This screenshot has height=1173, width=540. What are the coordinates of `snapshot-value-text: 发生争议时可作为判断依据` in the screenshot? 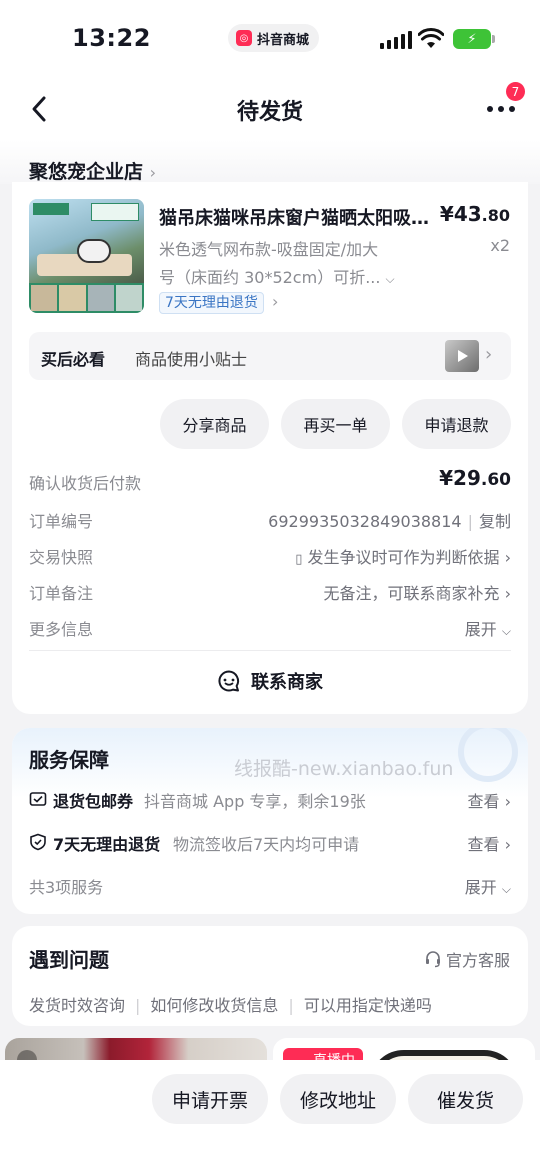 It's located at (403, 557).